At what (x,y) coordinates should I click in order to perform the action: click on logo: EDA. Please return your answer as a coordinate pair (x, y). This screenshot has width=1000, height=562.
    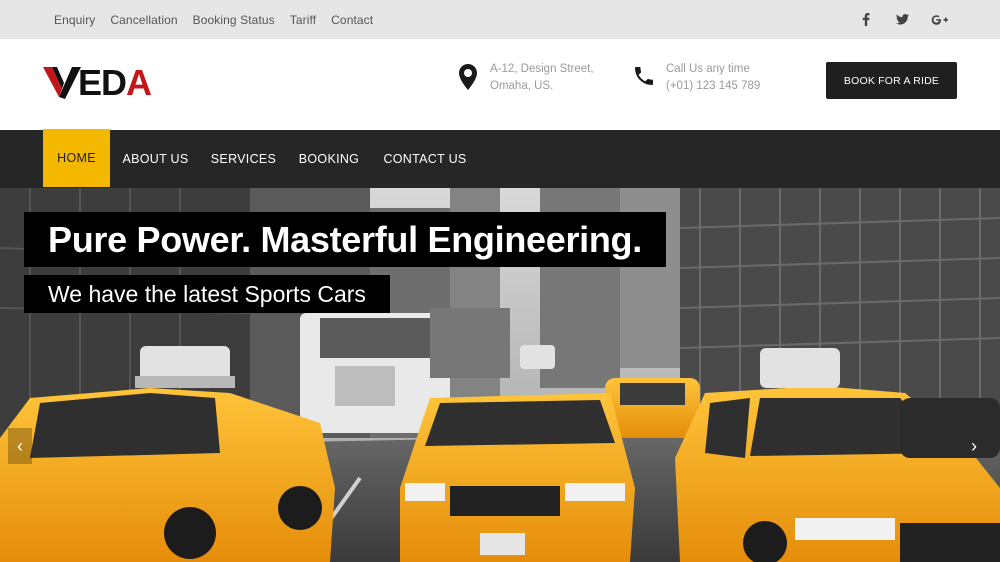
    Looking at the image, I should click on (97, 82).